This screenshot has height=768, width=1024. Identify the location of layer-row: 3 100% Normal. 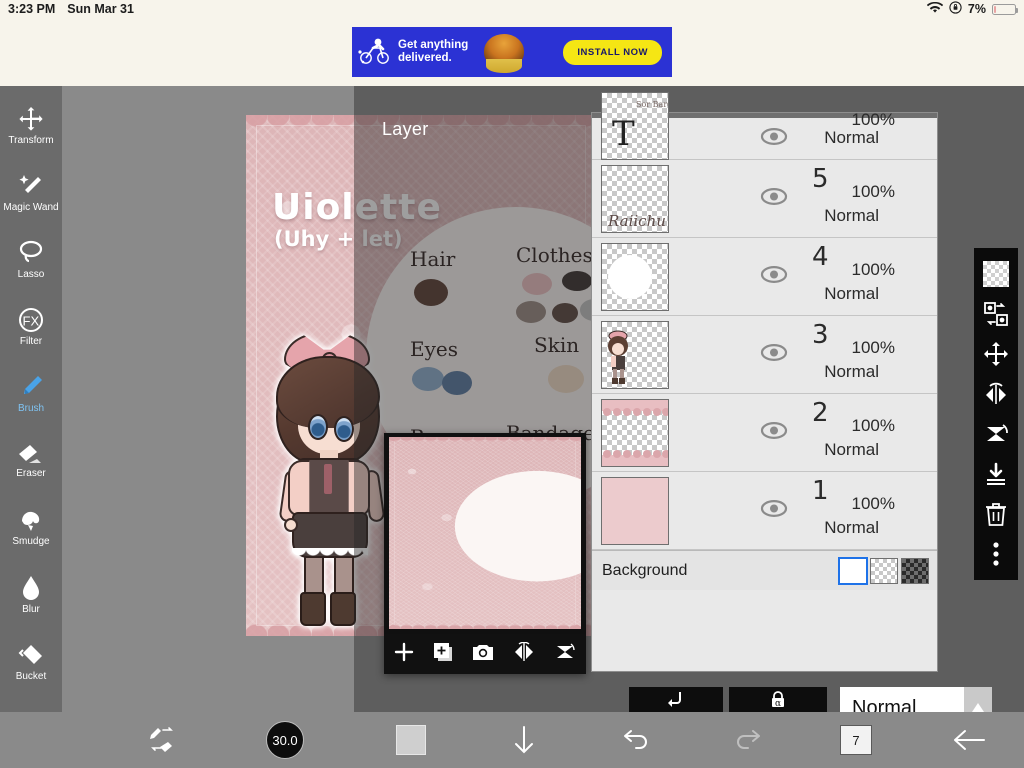
(764, 355).